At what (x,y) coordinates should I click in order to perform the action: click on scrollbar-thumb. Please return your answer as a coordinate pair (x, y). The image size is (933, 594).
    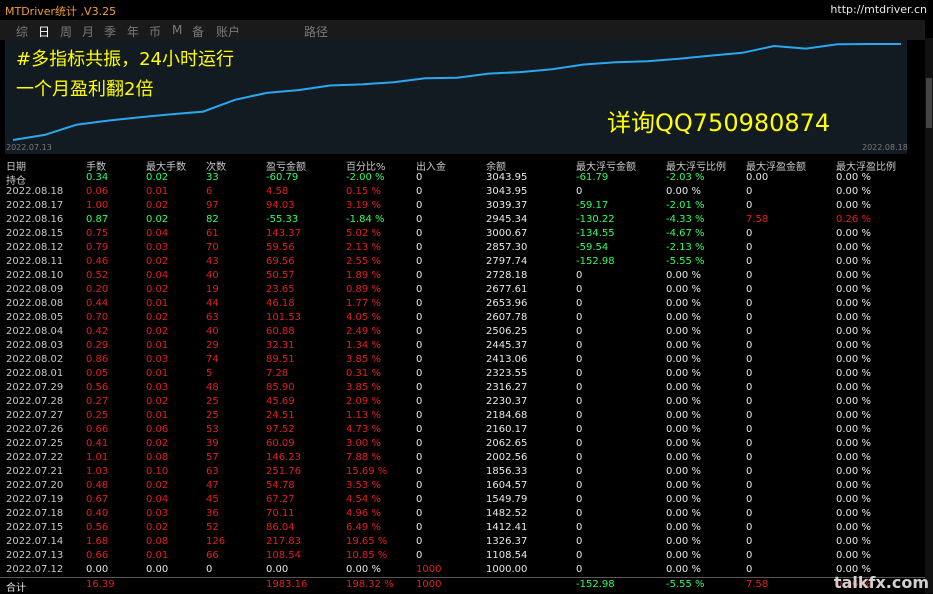
    Looking at the image, I should click on (929, 103).